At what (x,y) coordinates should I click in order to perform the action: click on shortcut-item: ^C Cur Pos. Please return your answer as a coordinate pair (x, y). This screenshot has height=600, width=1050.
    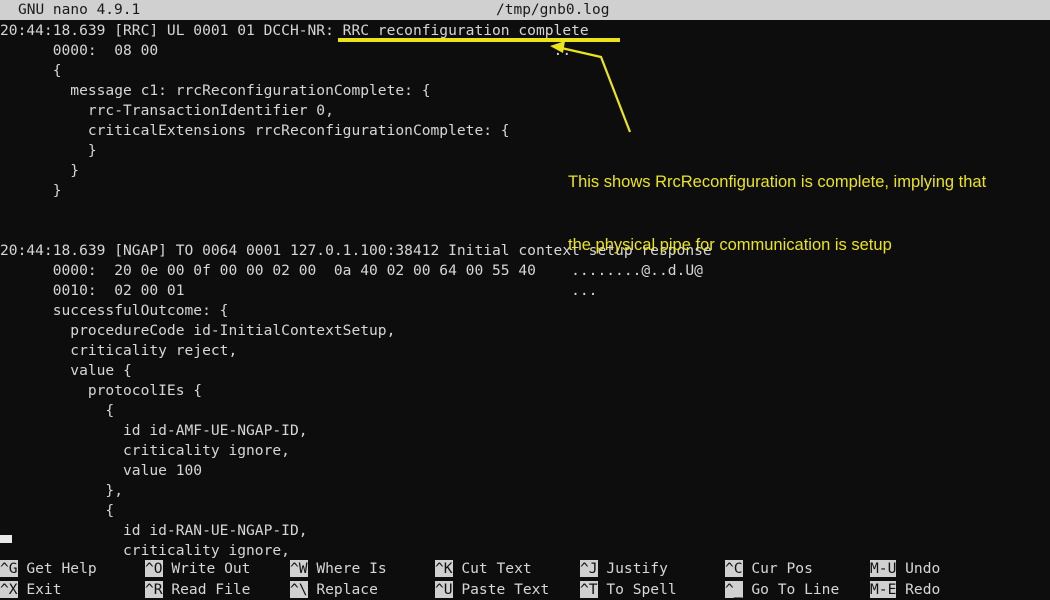
    Looking at the image, I should click on (782, 568).